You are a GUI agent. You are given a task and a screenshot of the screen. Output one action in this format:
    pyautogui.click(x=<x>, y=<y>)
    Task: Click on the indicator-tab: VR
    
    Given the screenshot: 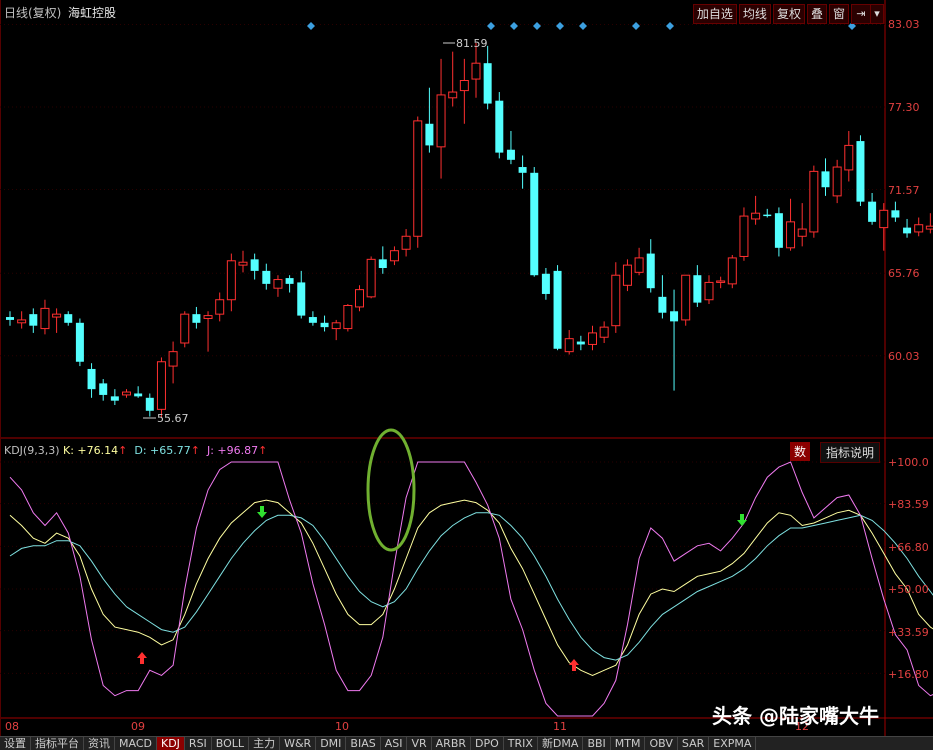 What is the action you would take?
    pyautogui.click(x=419, y=743)
    